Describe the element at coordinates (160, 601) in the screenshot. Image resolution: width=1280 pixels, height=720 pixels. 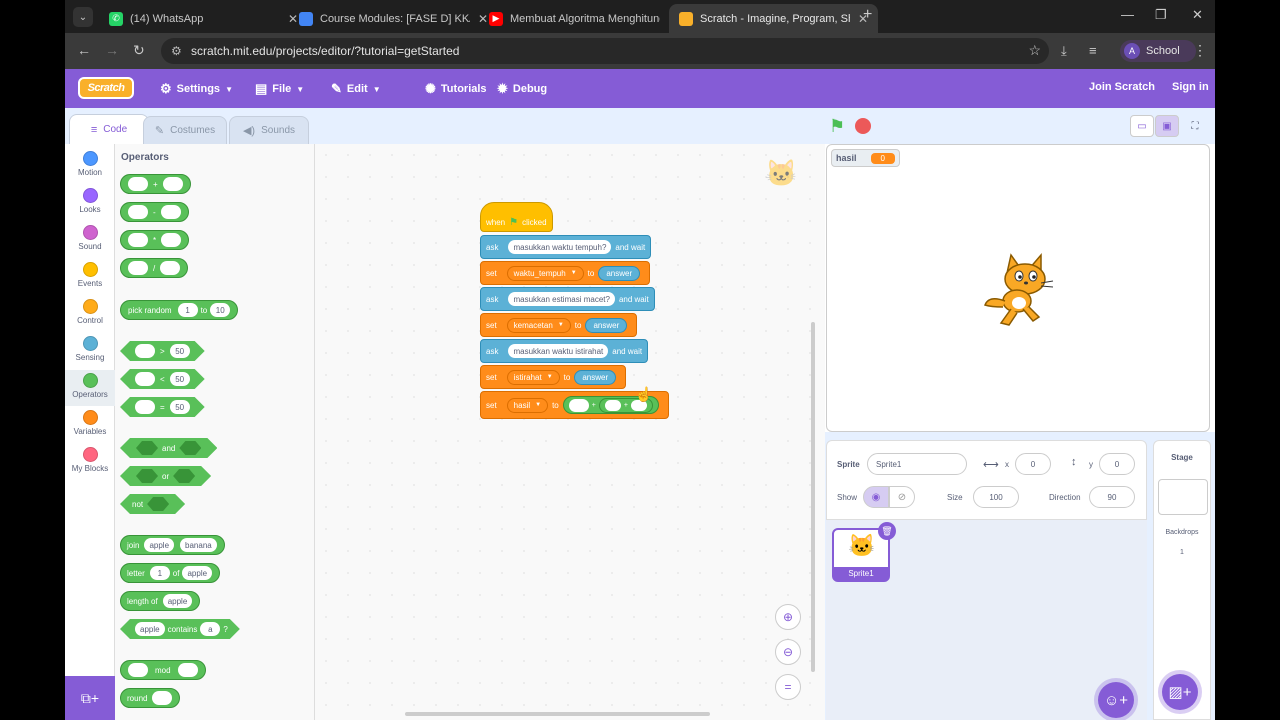
I see `block-length-of: length of apple` at that location.